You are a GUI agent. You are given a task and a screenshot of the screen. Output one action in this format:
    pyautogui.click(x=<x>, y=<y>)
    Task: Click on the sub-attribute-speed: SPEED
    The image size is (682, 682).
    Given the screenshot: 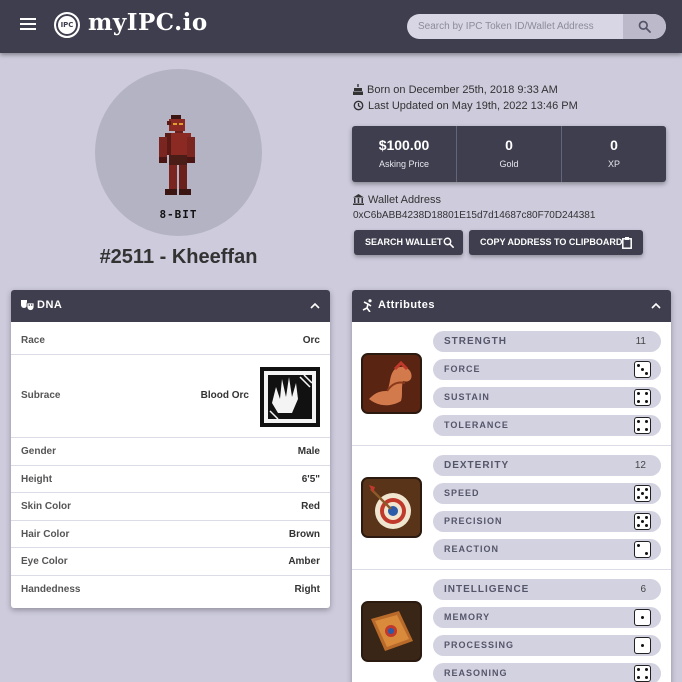 What is the action you would take?
    pyautogui.click(x=547, y=493)
    